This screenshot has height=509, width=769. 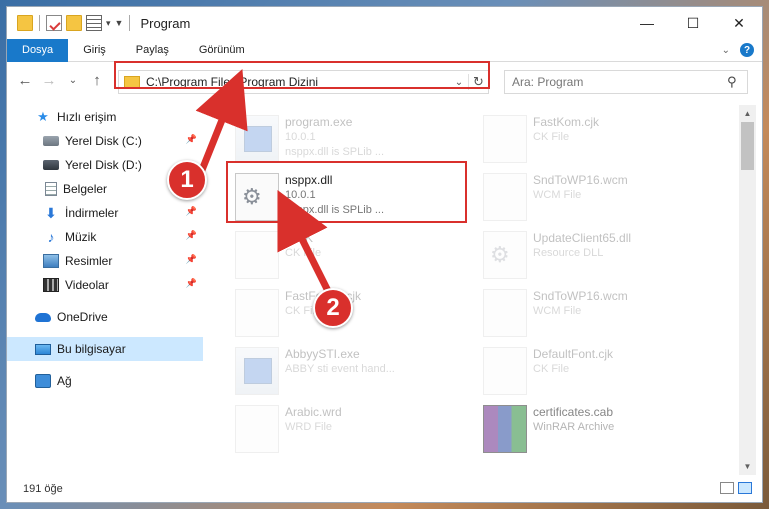 I want to click on cloud-icon, so click(x=43, y=317).